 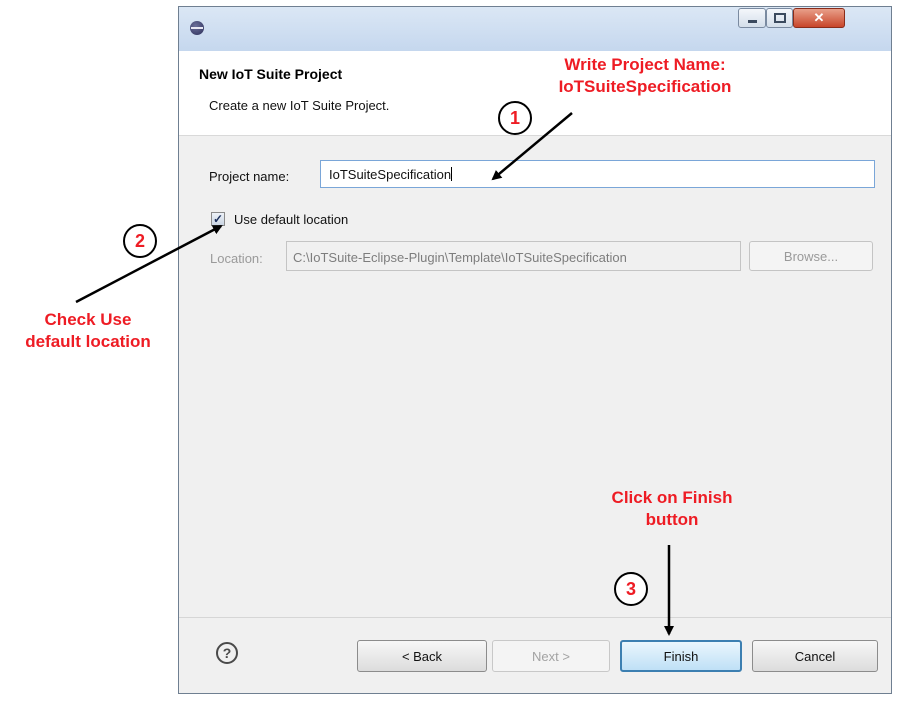 I want to click on annotation-step-2-line2: default location, so click(x=88, y=341).